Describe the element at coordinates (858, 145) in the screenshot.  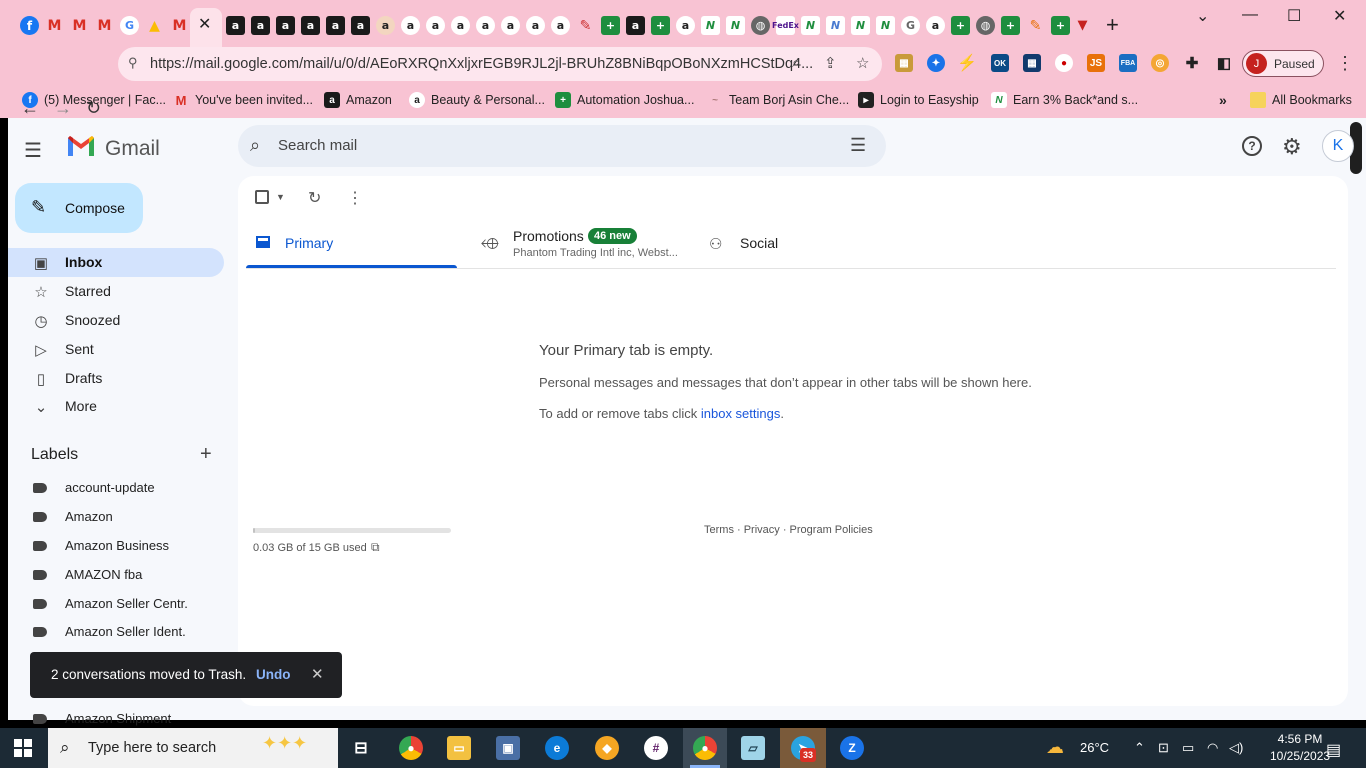
I see `search-options-icon: ☰` at that location.